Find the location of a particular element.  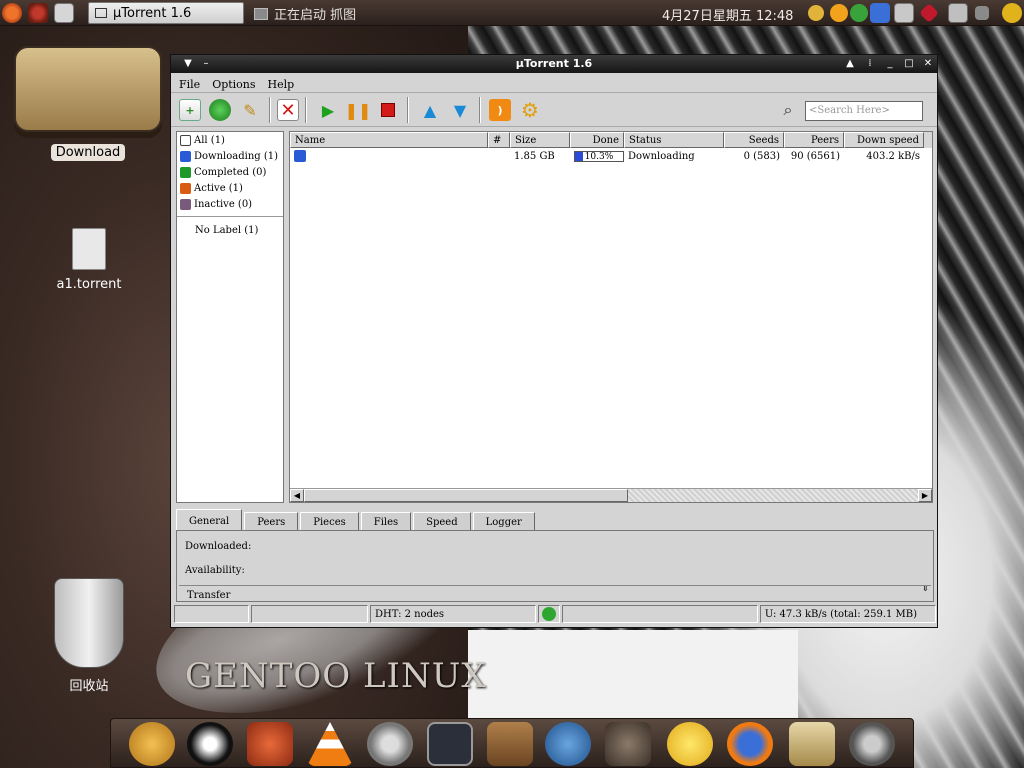

vlc-icon is located at coordinates (330, 744).